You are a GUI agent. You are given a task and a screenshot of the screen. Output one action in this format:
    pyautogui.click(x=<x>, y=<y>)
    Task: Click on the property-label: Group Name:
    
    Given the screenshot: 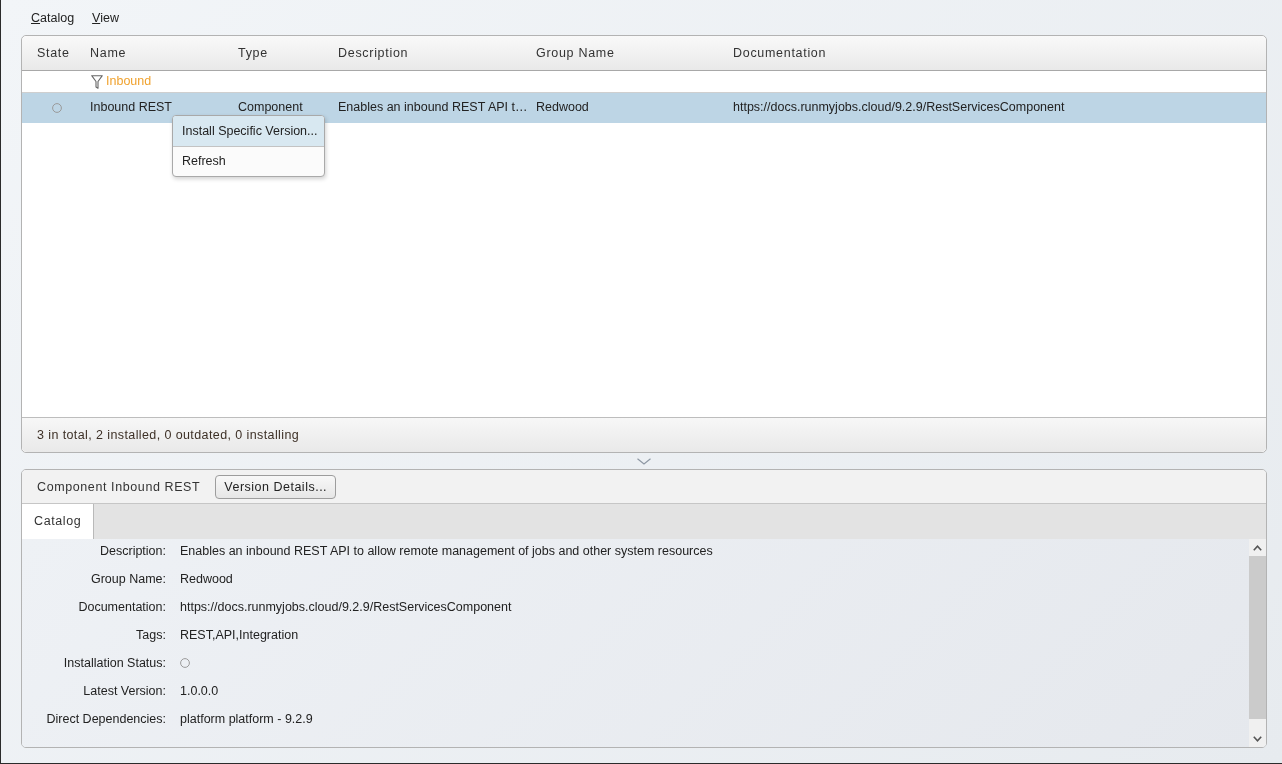 What is the action you would take?
    pyautogui.click(x=128, y=579)
    